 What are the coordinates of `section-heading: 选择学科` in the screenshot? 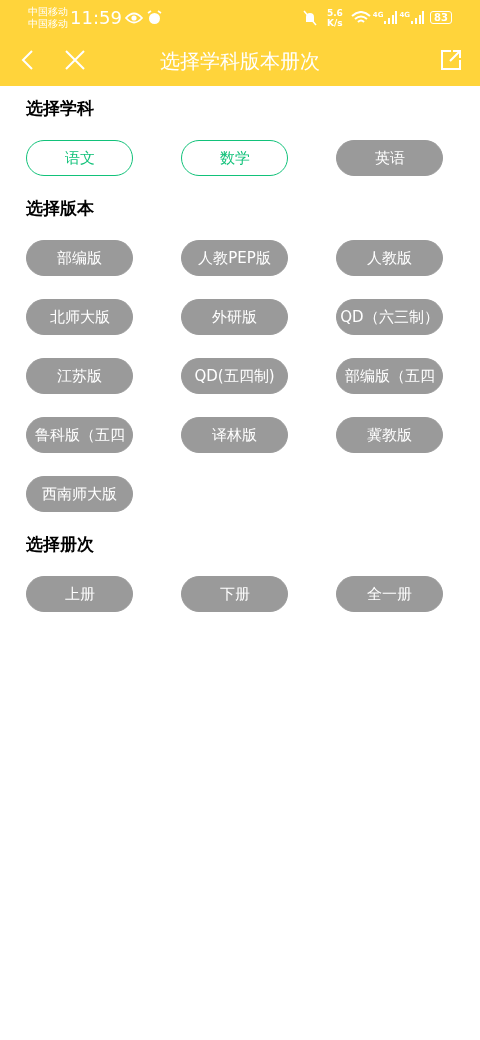 It's located at (60, 108).